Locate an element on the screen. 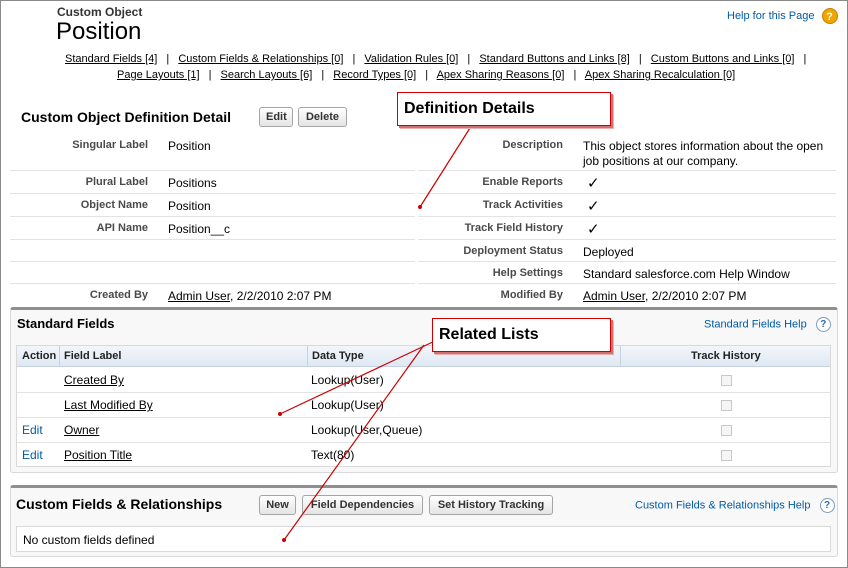  related-lists-callout: Related Lists is located at coordinates (521, 335).